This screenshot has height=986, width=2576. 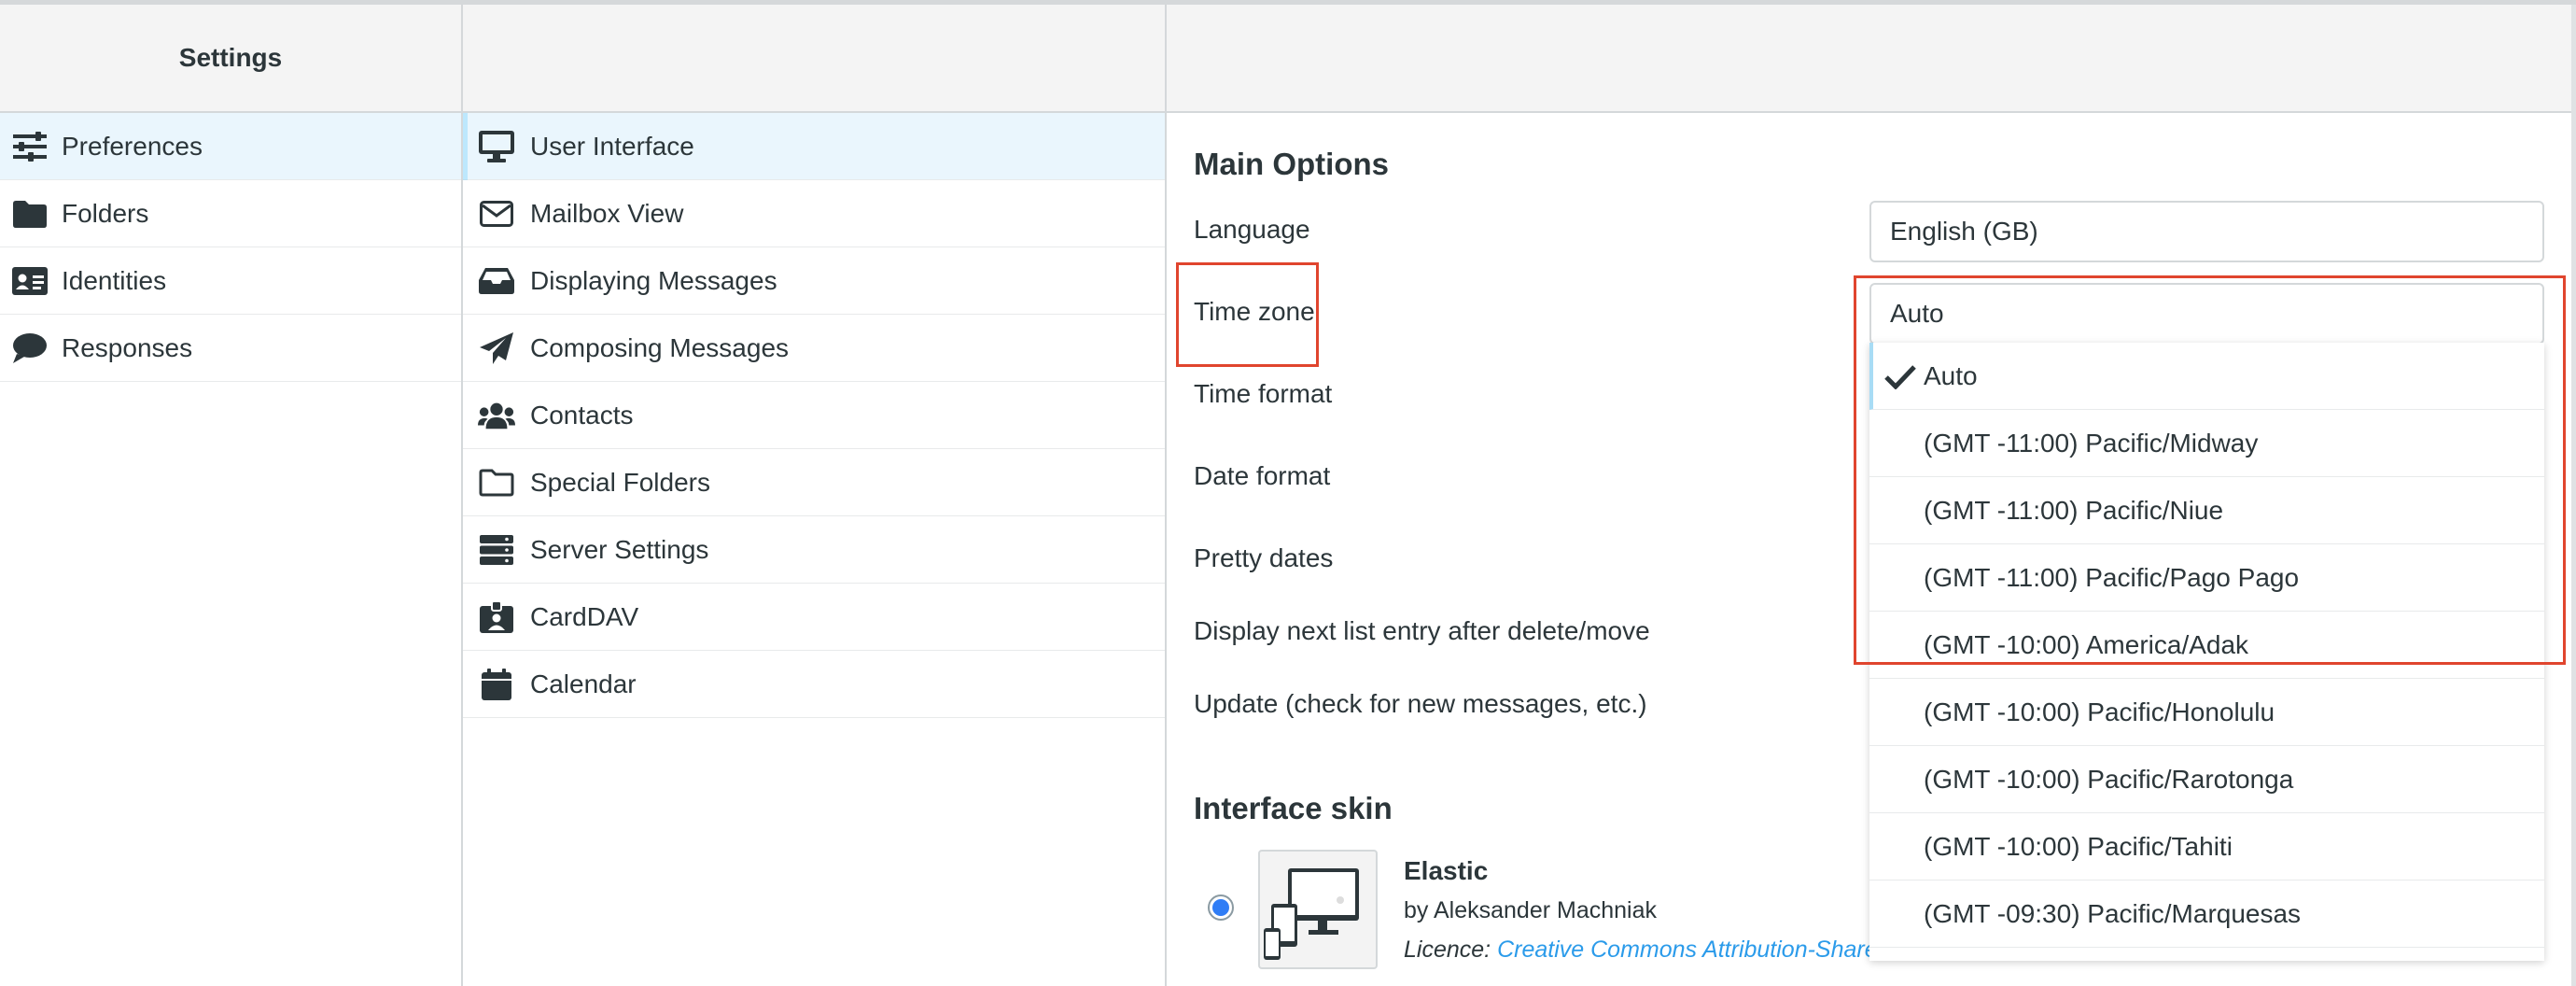 What do you see at coordinates (30, 281) in the screenshot?
I see `id-card-icon` at bounding box center [30, 281].